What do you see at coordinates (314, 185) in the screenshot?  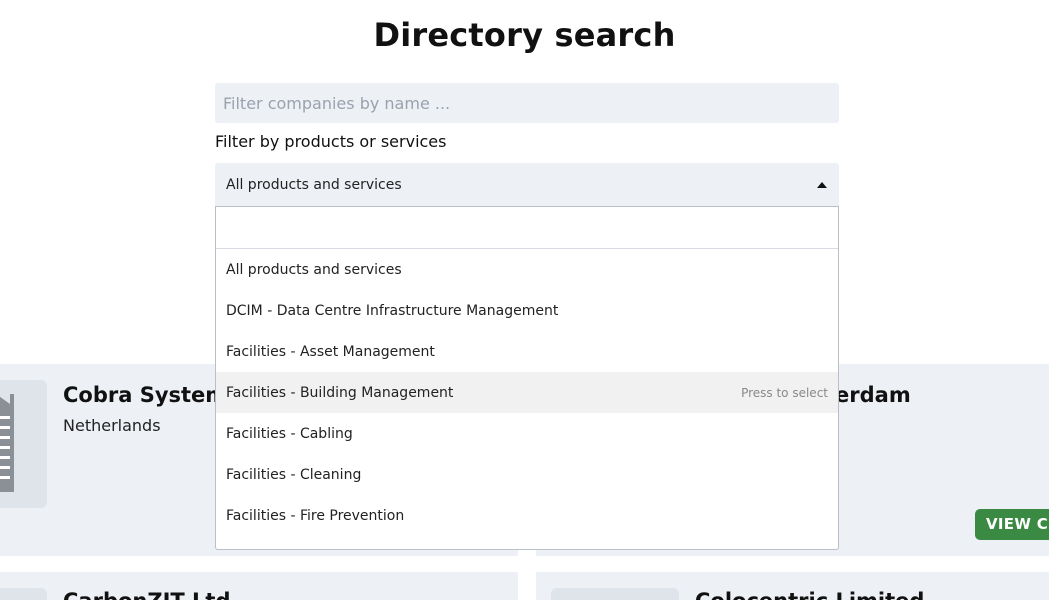 I see `products-select-value: All products and services` at bounding box center [314, 185].